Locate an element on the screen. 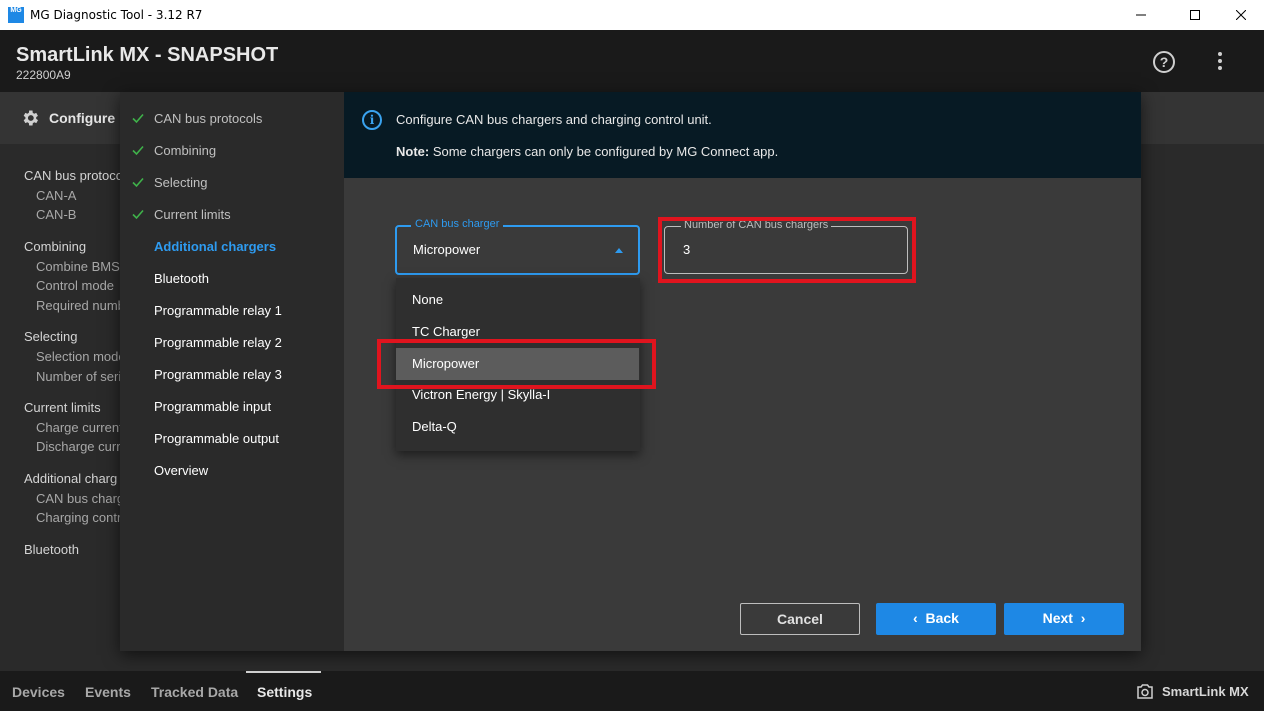  connected-device-label: SmartLink MX is located at coordinates (1205, 691).